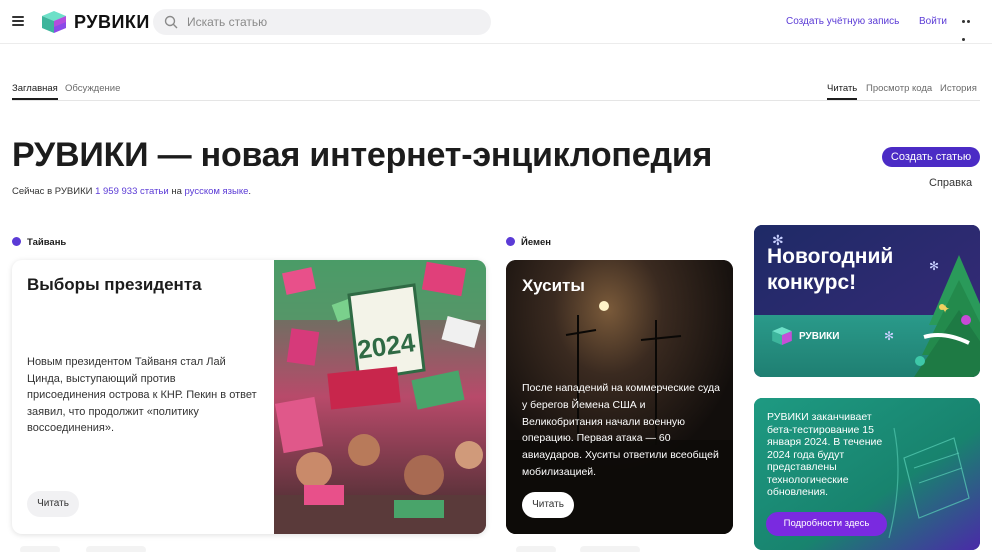 This screenshot has width=992, height=552. I want to click on page-title: РУВИКИ — новая интернет-энциклопедия, so click(362, 155).